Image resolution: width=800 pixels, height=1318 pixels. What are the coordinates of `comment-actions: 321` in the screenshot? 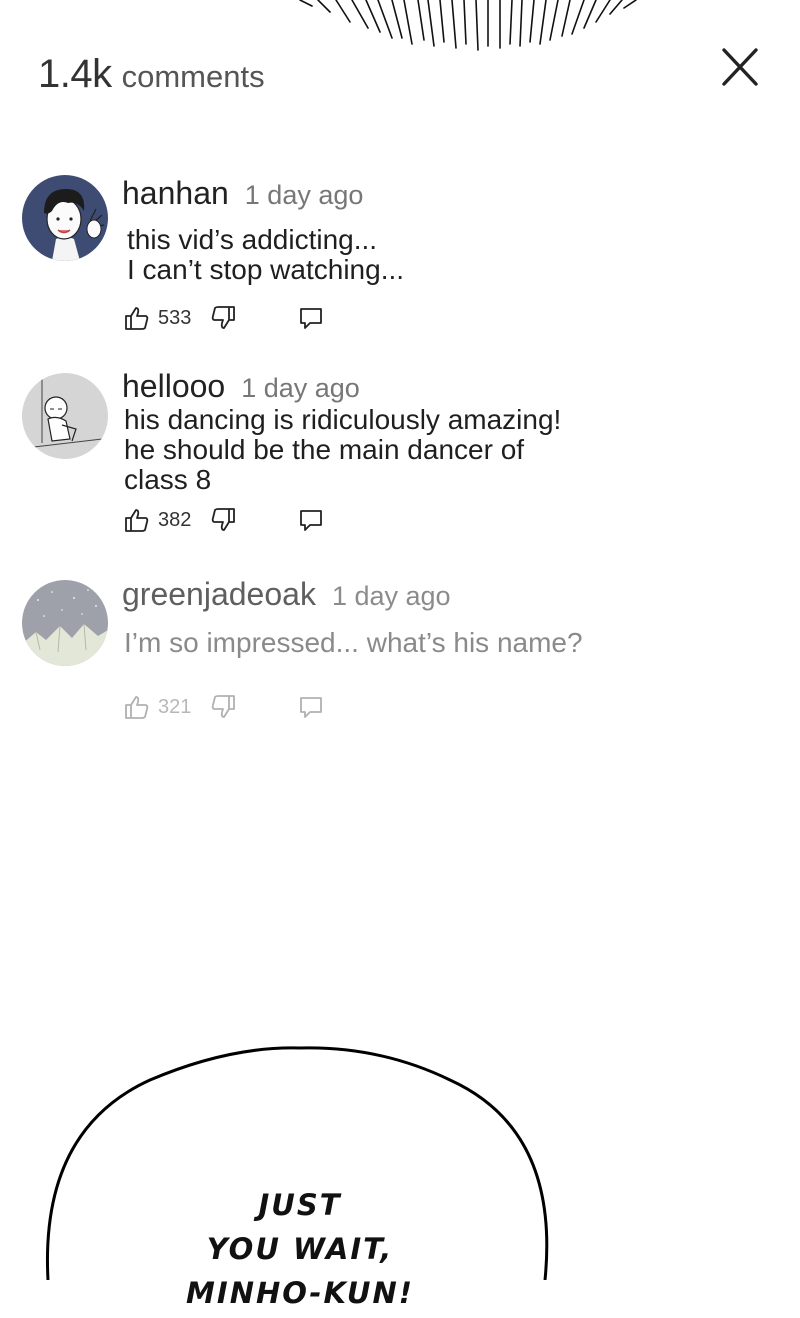 It's located at (224, 707).